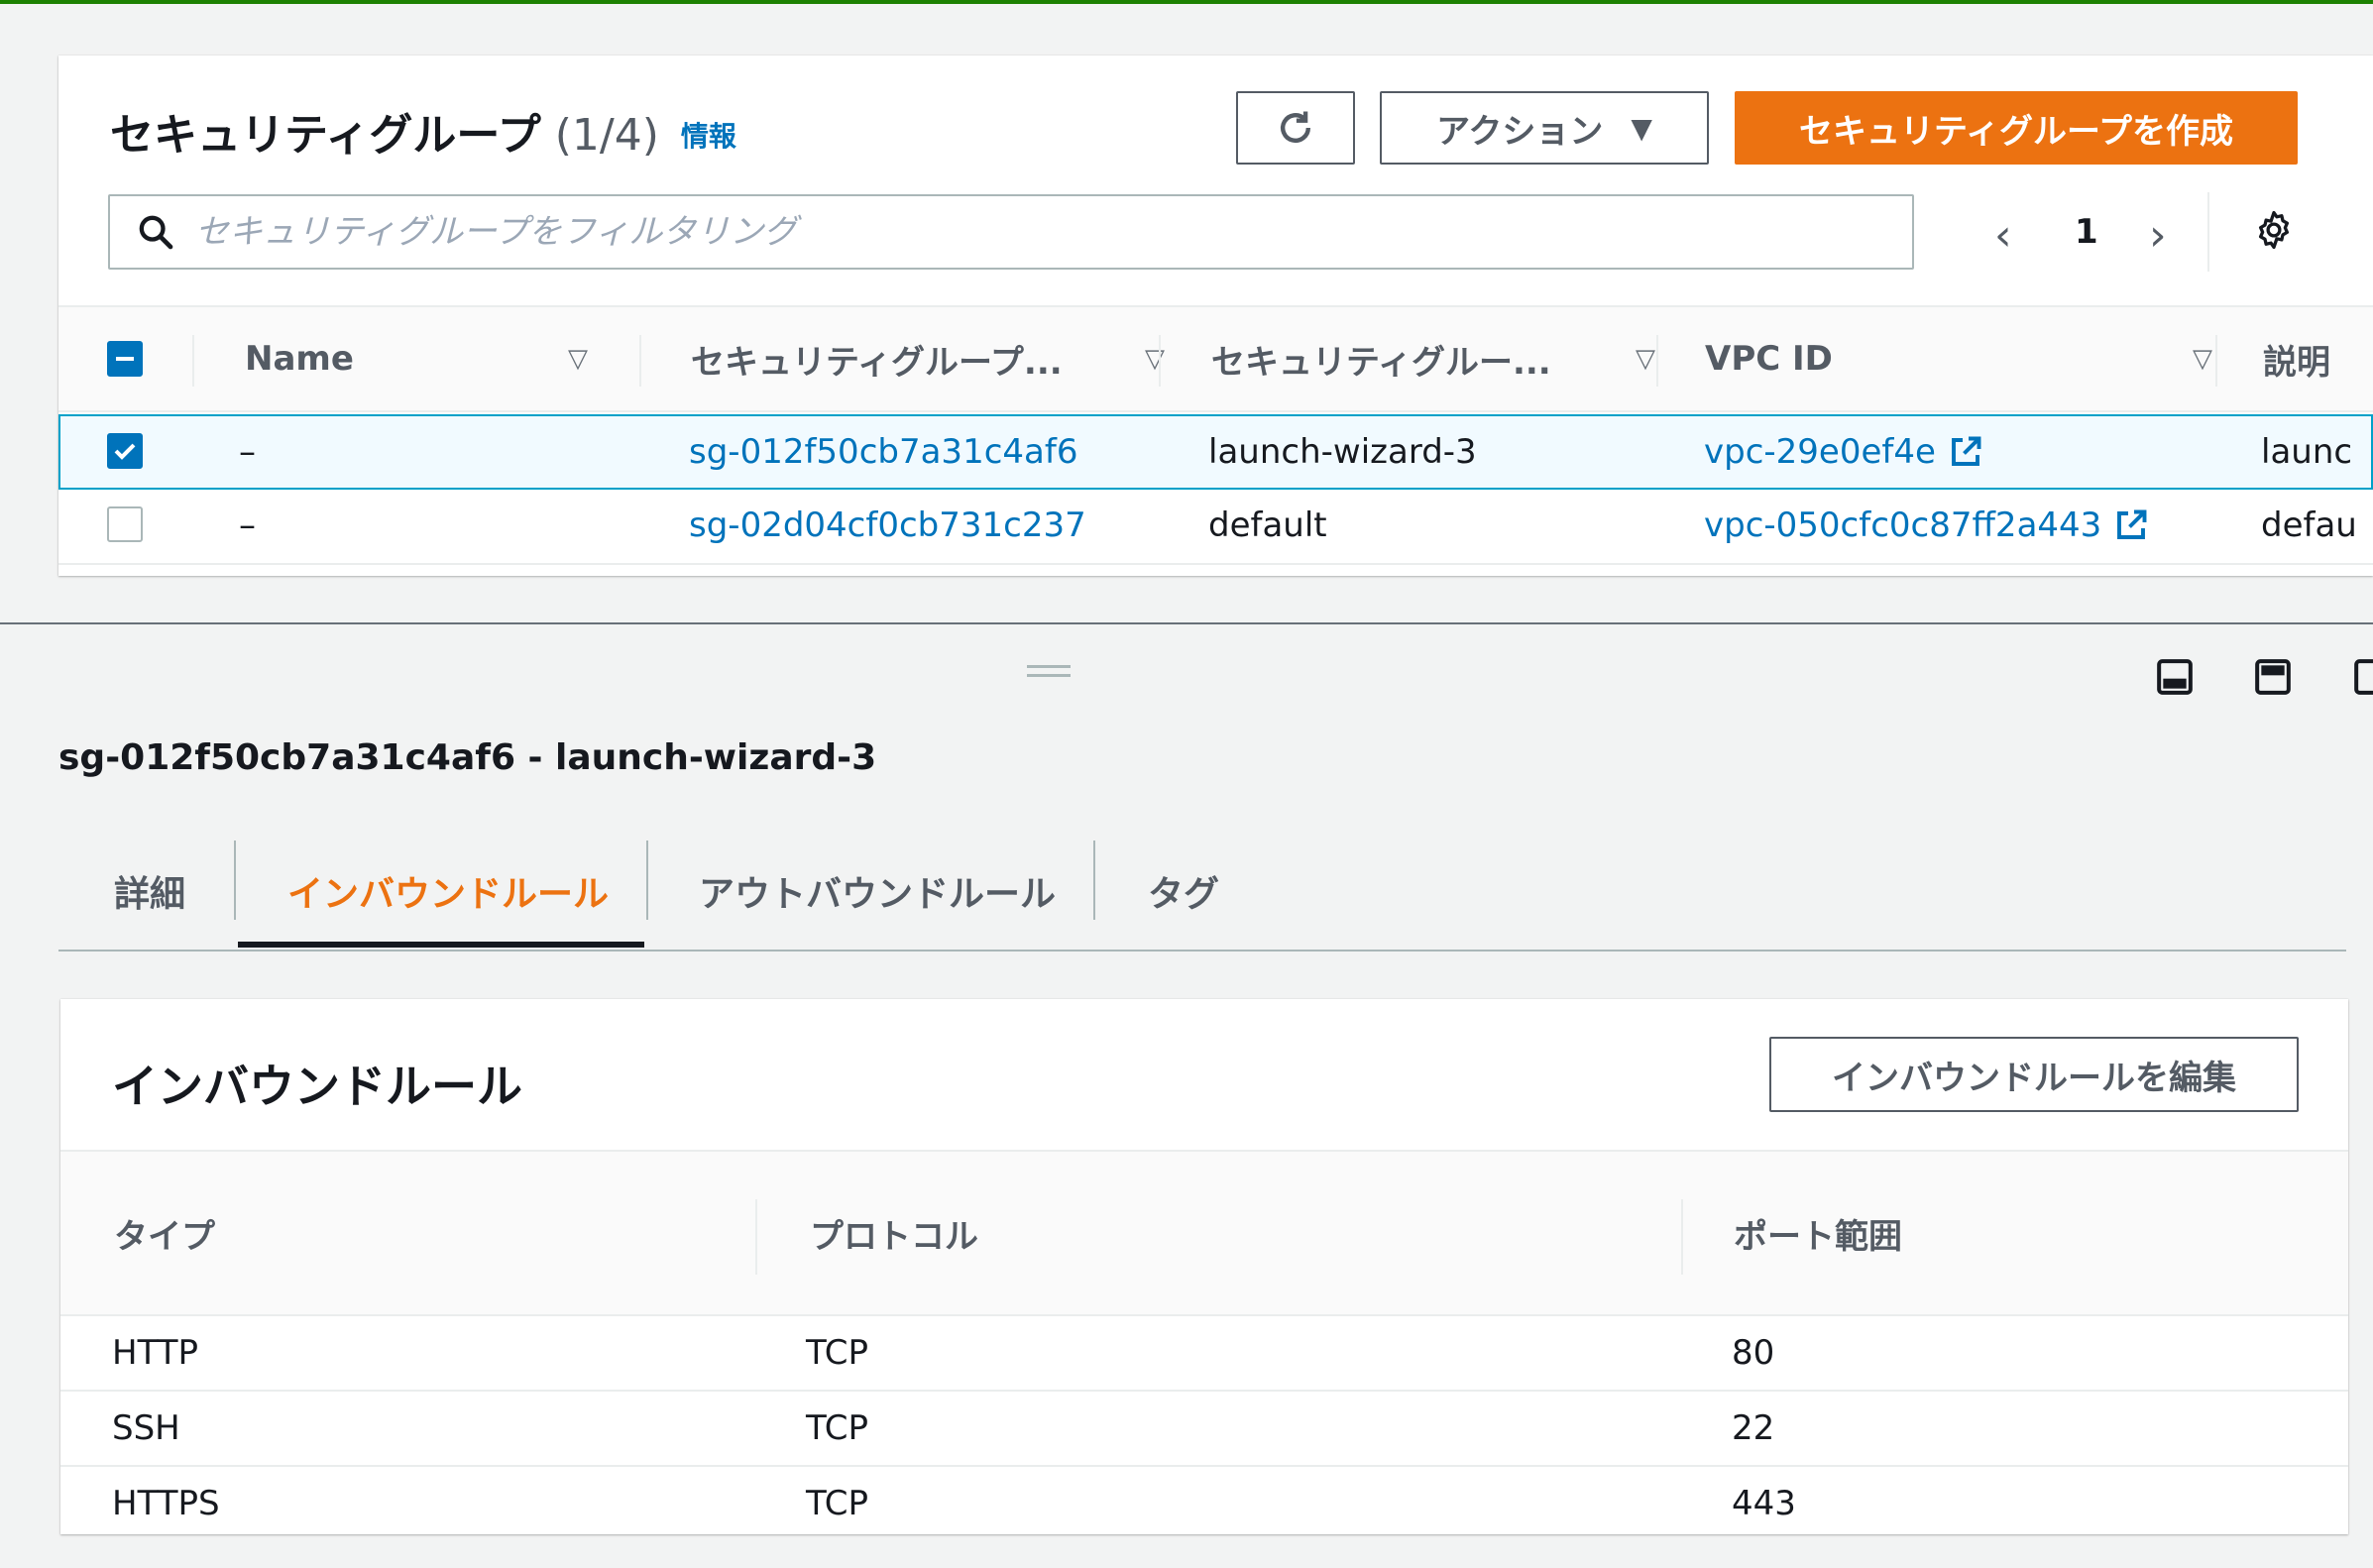  Describe the element at coordinates (317, 1086) in the screenshot. I see `inbound-rules-title: インバウンドルール` at that location.